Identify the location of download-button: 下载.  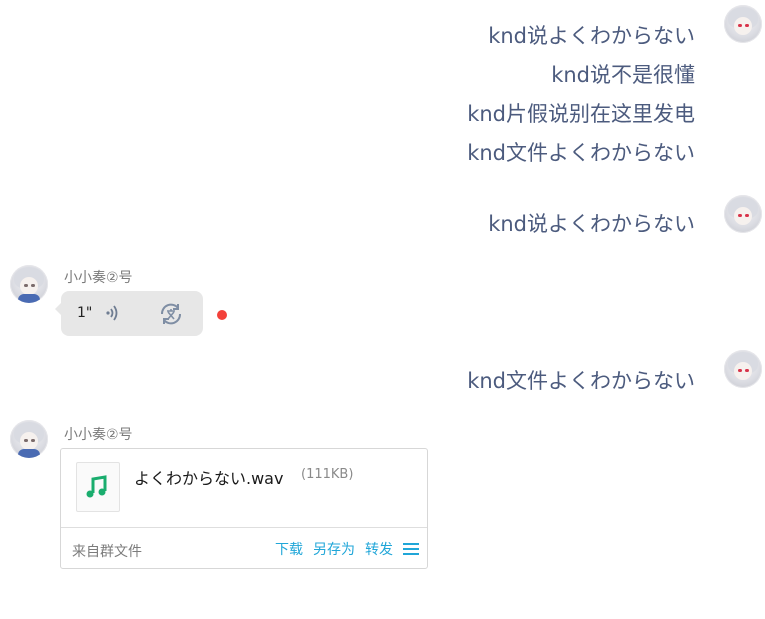
(289, 549).